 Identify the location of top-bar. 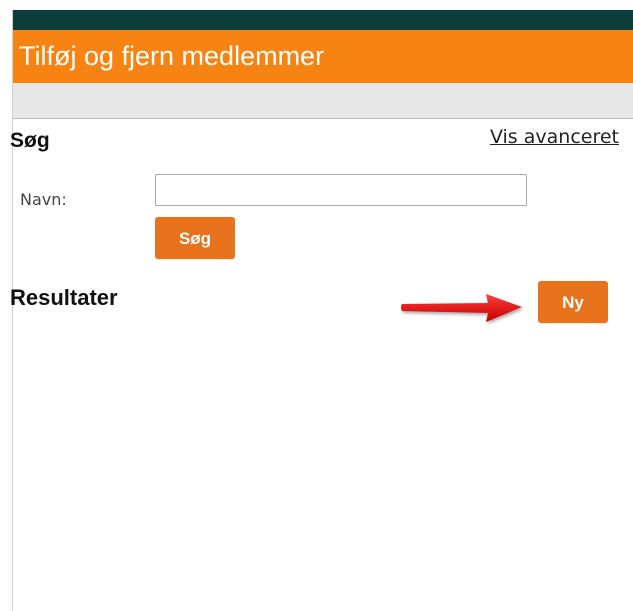
(323, 20).